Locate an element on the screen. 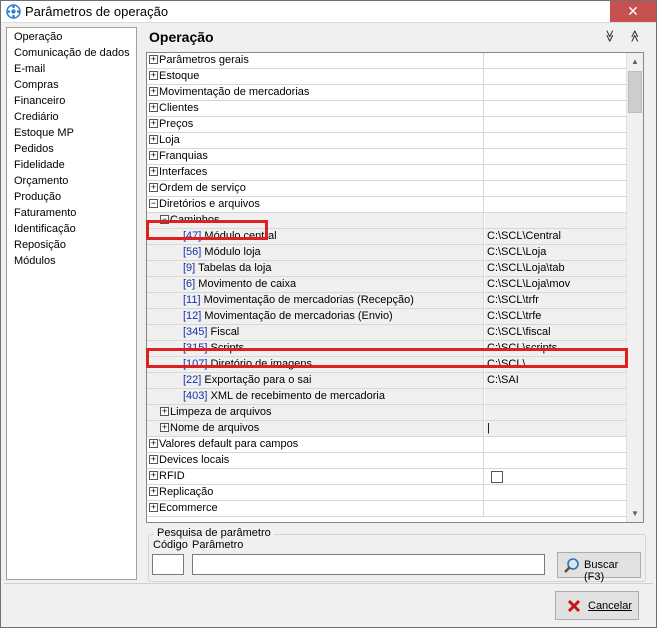 The height and width of the screenshot is (628, 657). grid-row: + Nome de arquivos | is located at coordinates (387, 429).